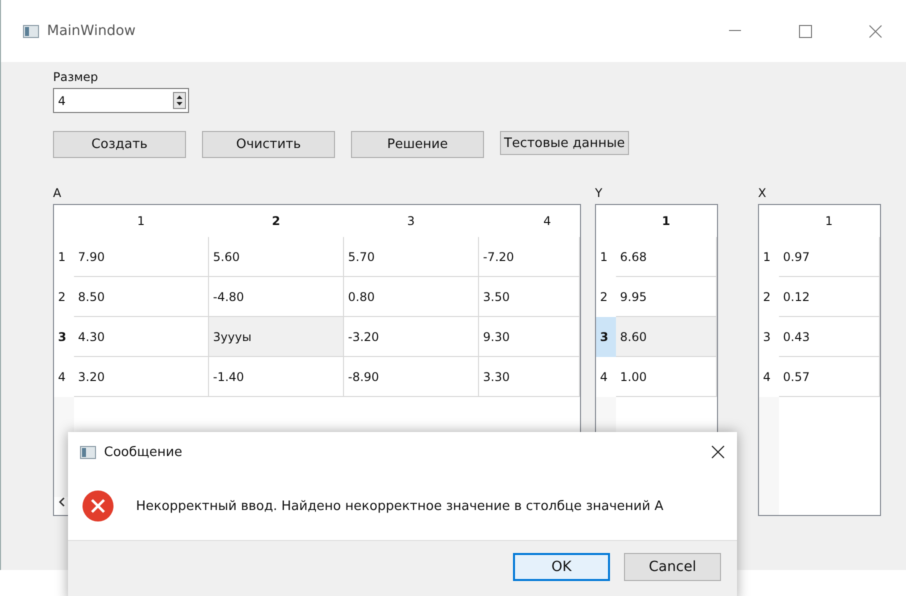 The width and height of the screenshot is (906, 596). Describe the element at coordinates (75, 77) in the screenshot. I see `size-label: Размер` at that location.